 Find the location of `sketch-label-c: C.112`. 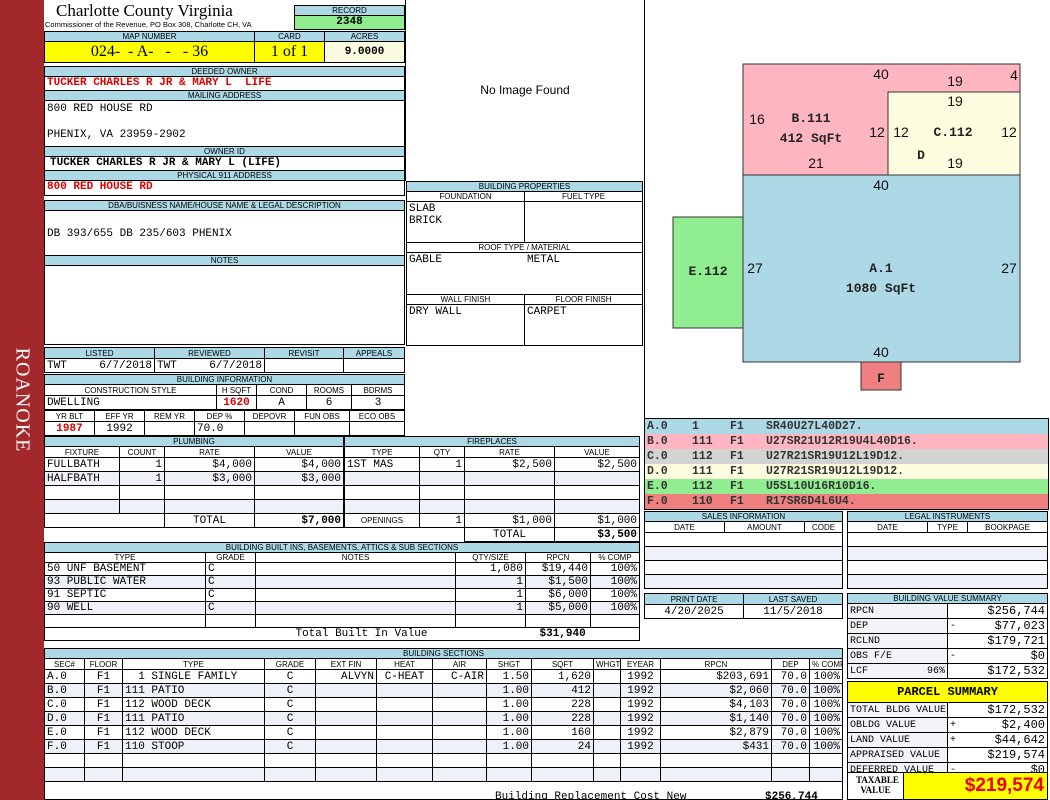

sketch-label-c: C.112 is located at coordinates (952, 132).